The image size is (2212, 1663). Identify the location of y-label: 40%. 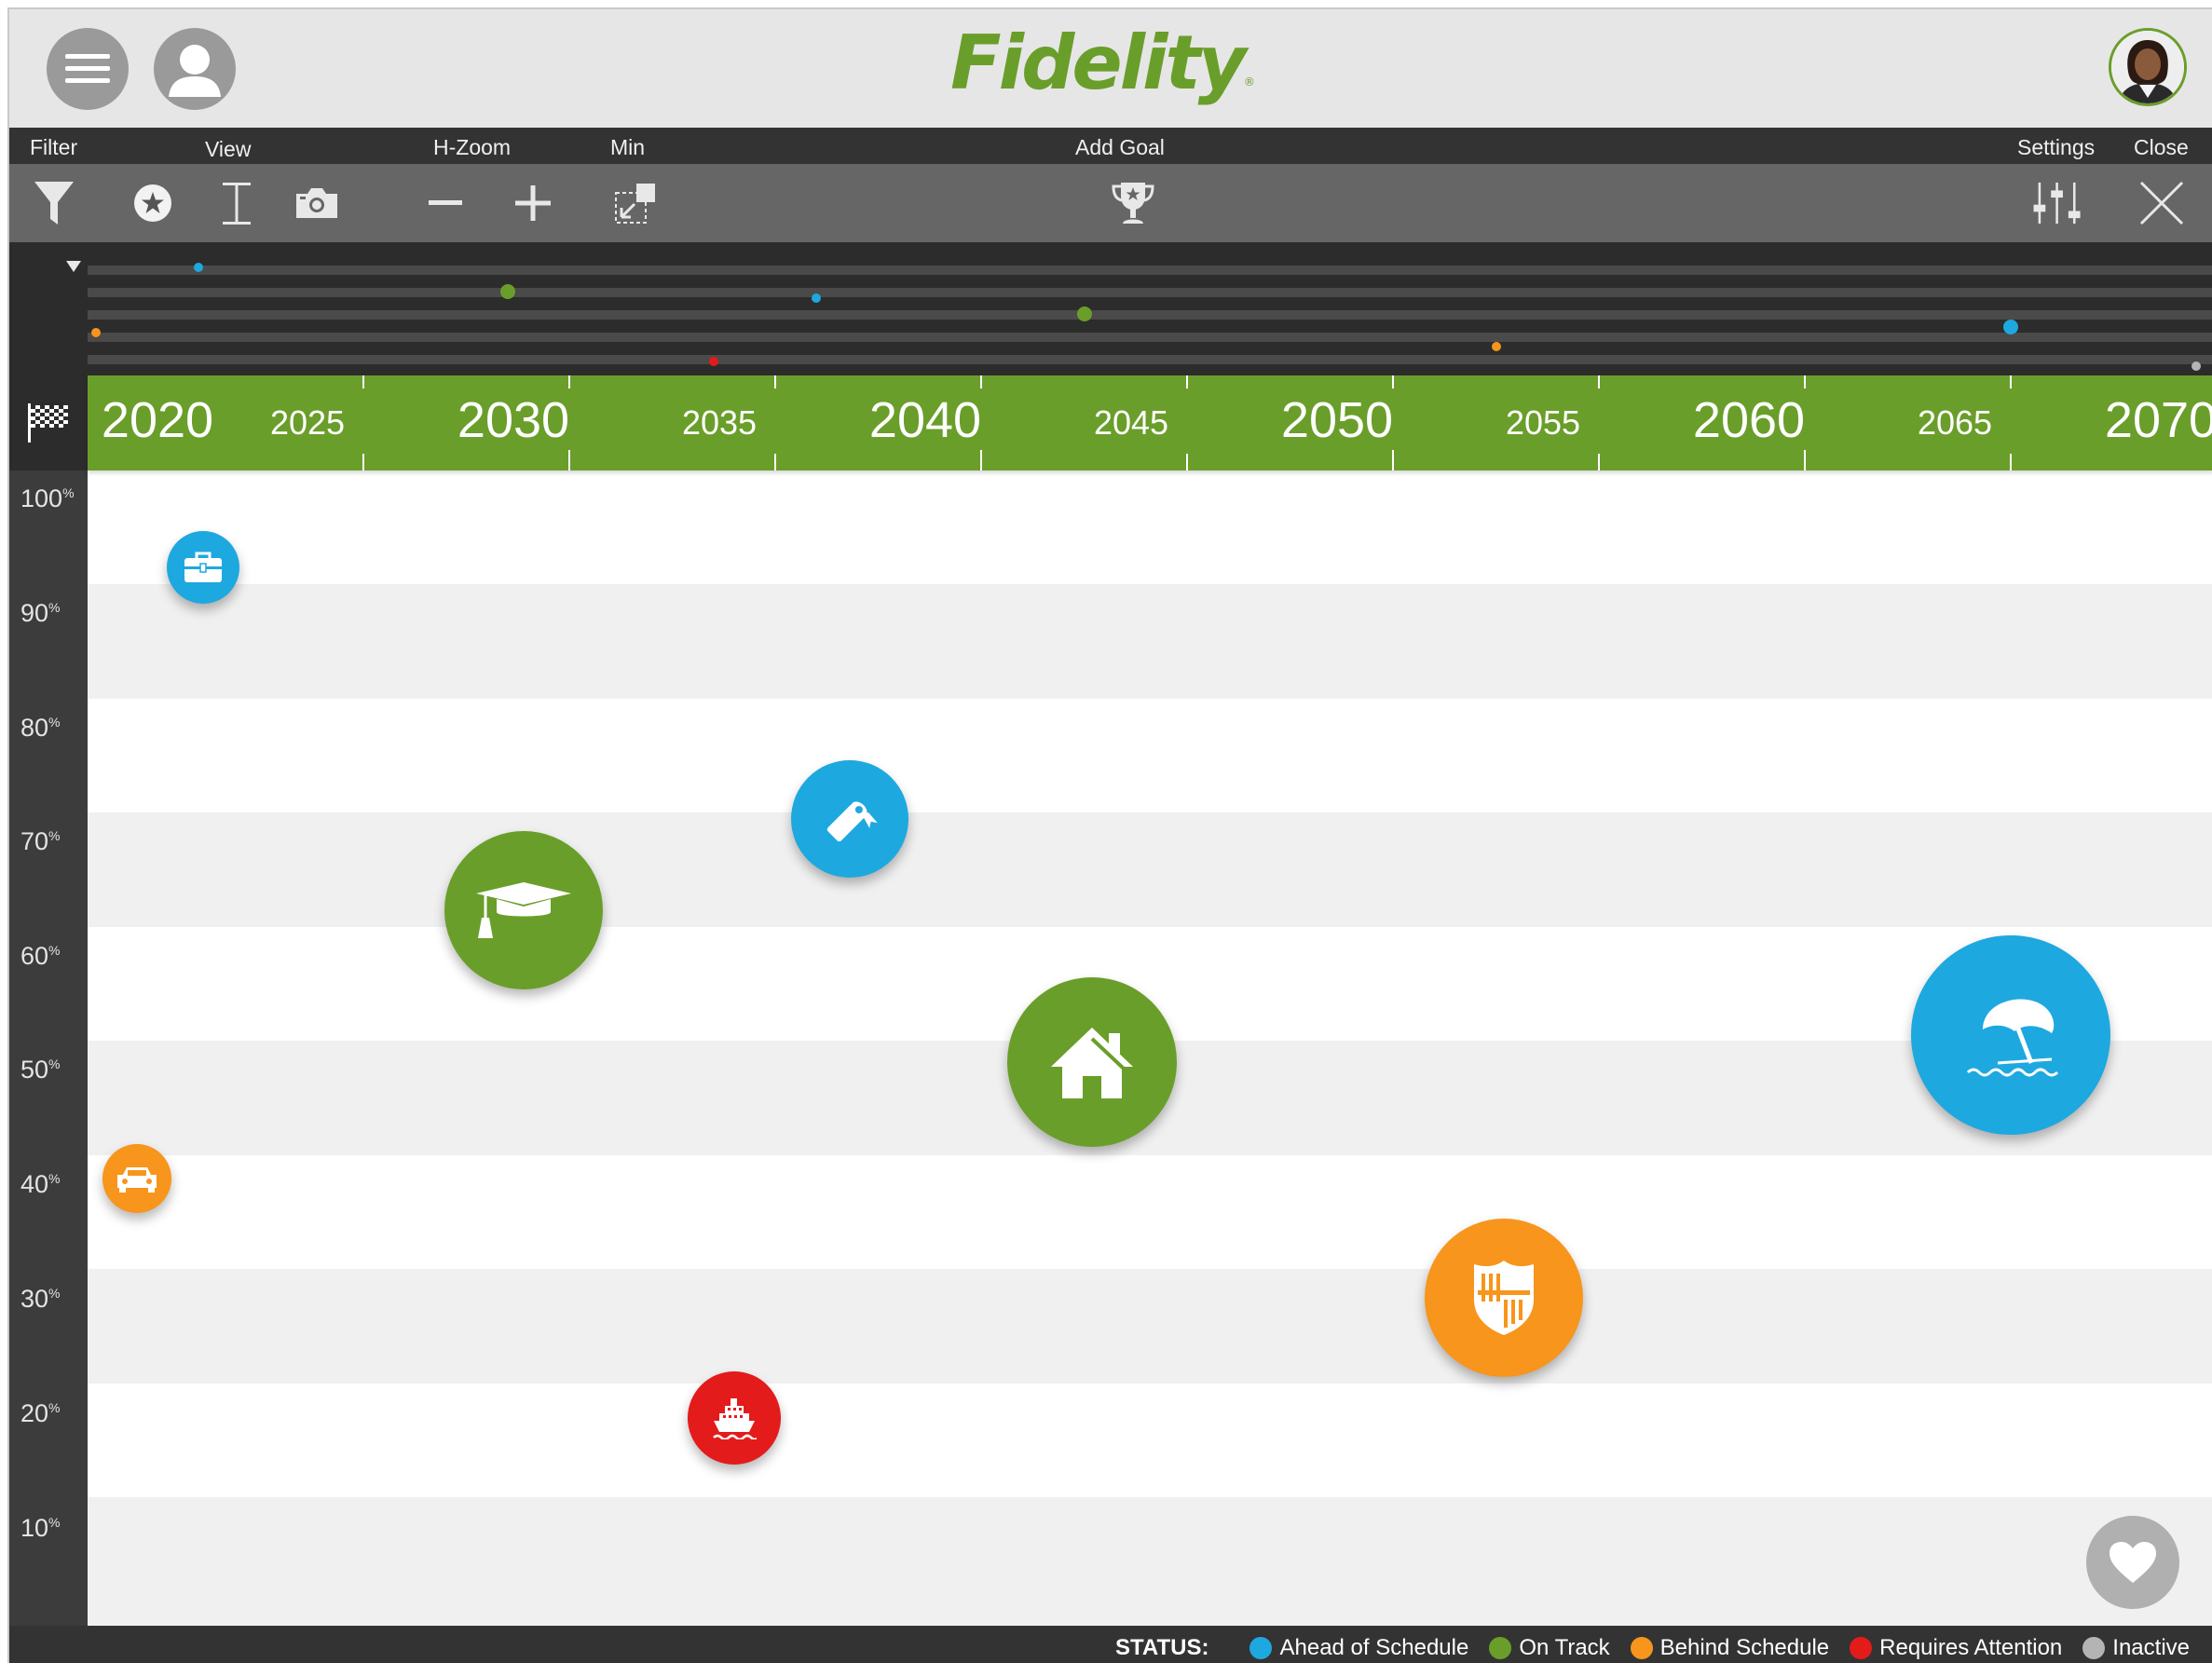
(40, 1184).